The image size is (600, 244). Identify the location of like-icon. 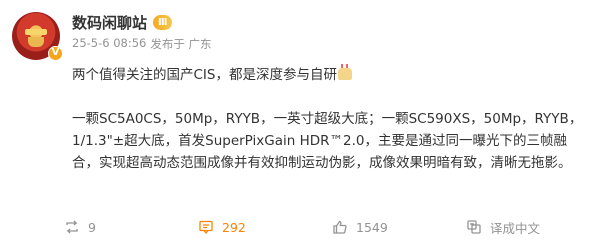
(340, 227).